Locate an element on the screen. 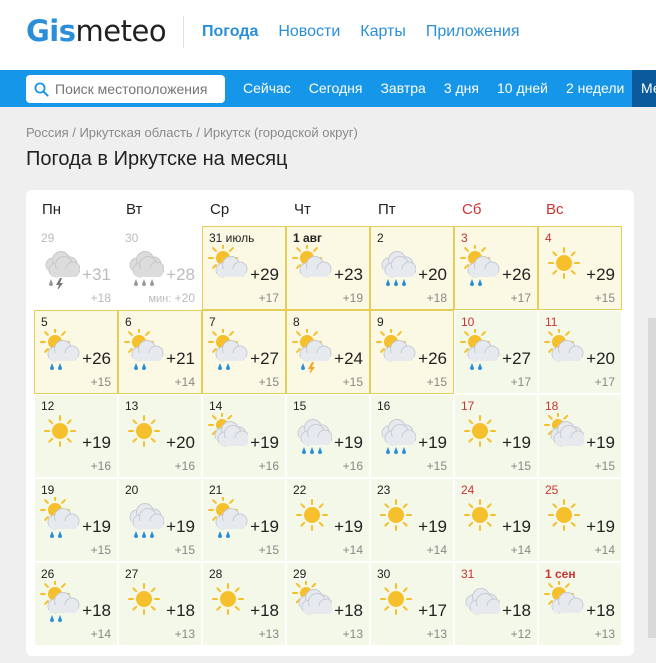 This screenshot has height=663, width=656. day-cell: 10 +27 +17 is located at coordinates (496, 352).